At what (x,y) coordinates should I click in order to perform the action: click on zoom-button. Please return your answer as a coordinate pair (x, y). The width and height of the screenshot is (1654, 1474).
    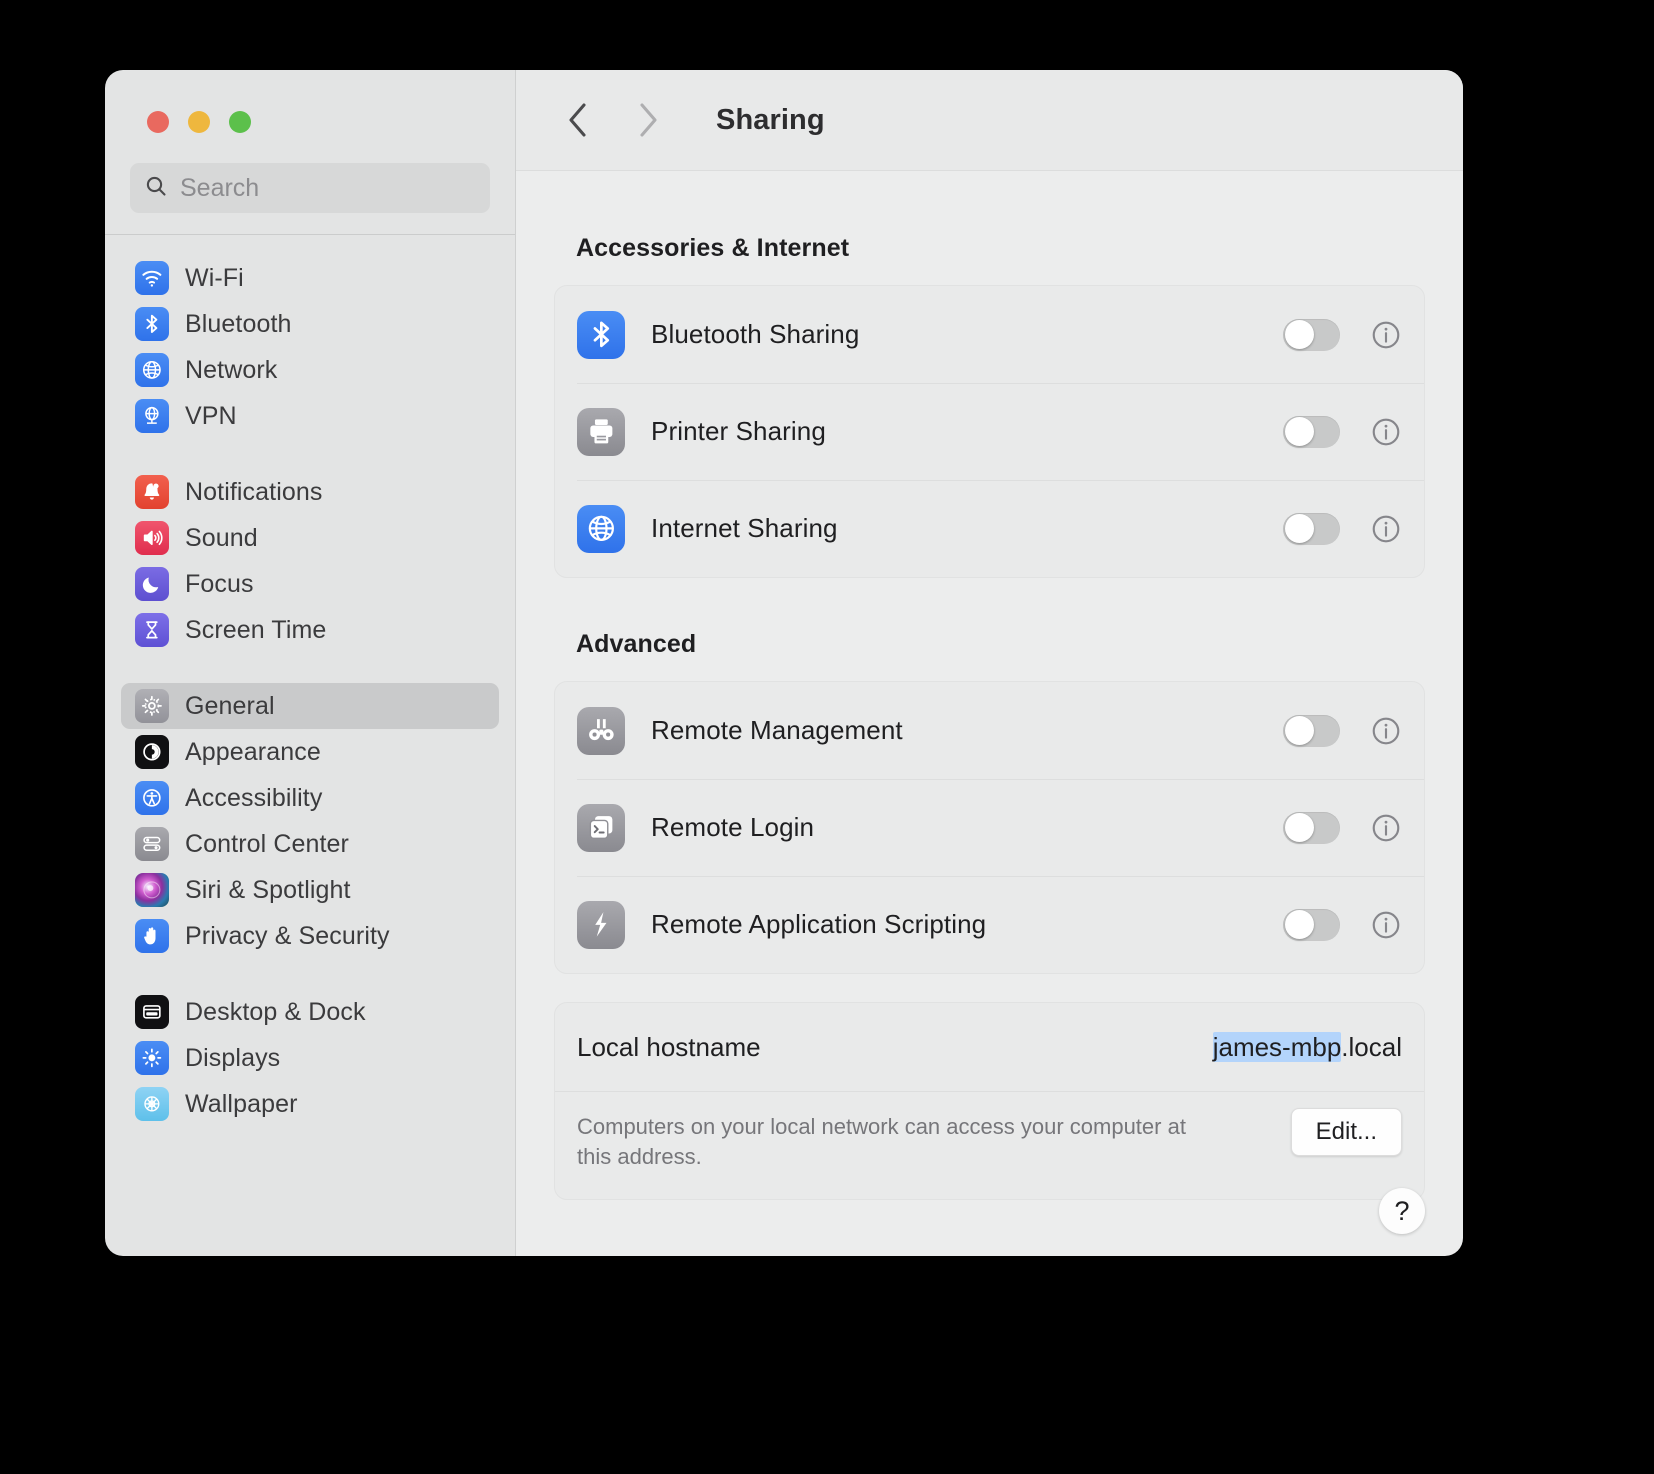
    Looking at the image, I should click on (240, 122).